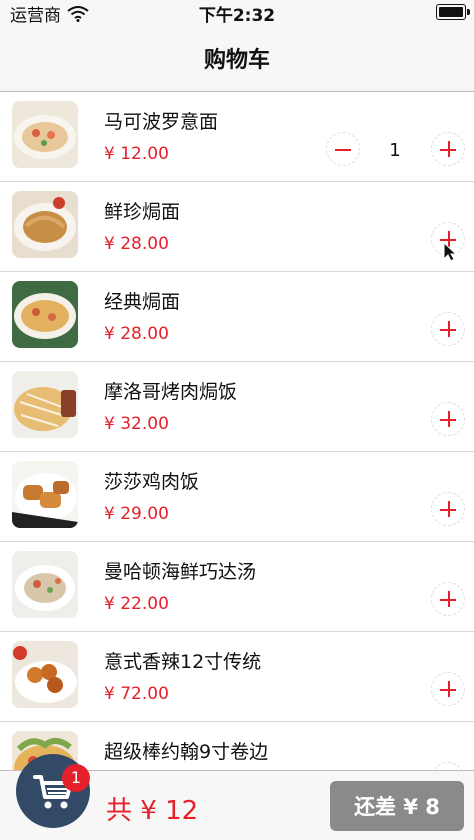  I want to click on list-item: 鲜珍焗面 ¥ 28.00, so click(237, 227).